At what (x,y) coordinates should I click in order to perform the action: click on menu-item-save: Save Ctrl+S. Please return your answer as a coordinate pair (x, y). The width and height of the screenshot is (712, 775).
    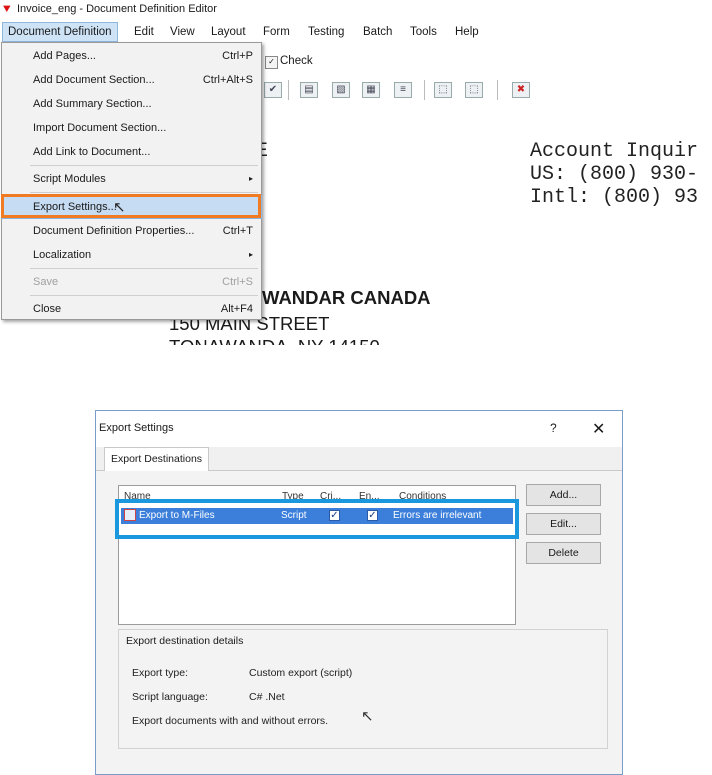
    Looking at the image, I should click on (131, 282).